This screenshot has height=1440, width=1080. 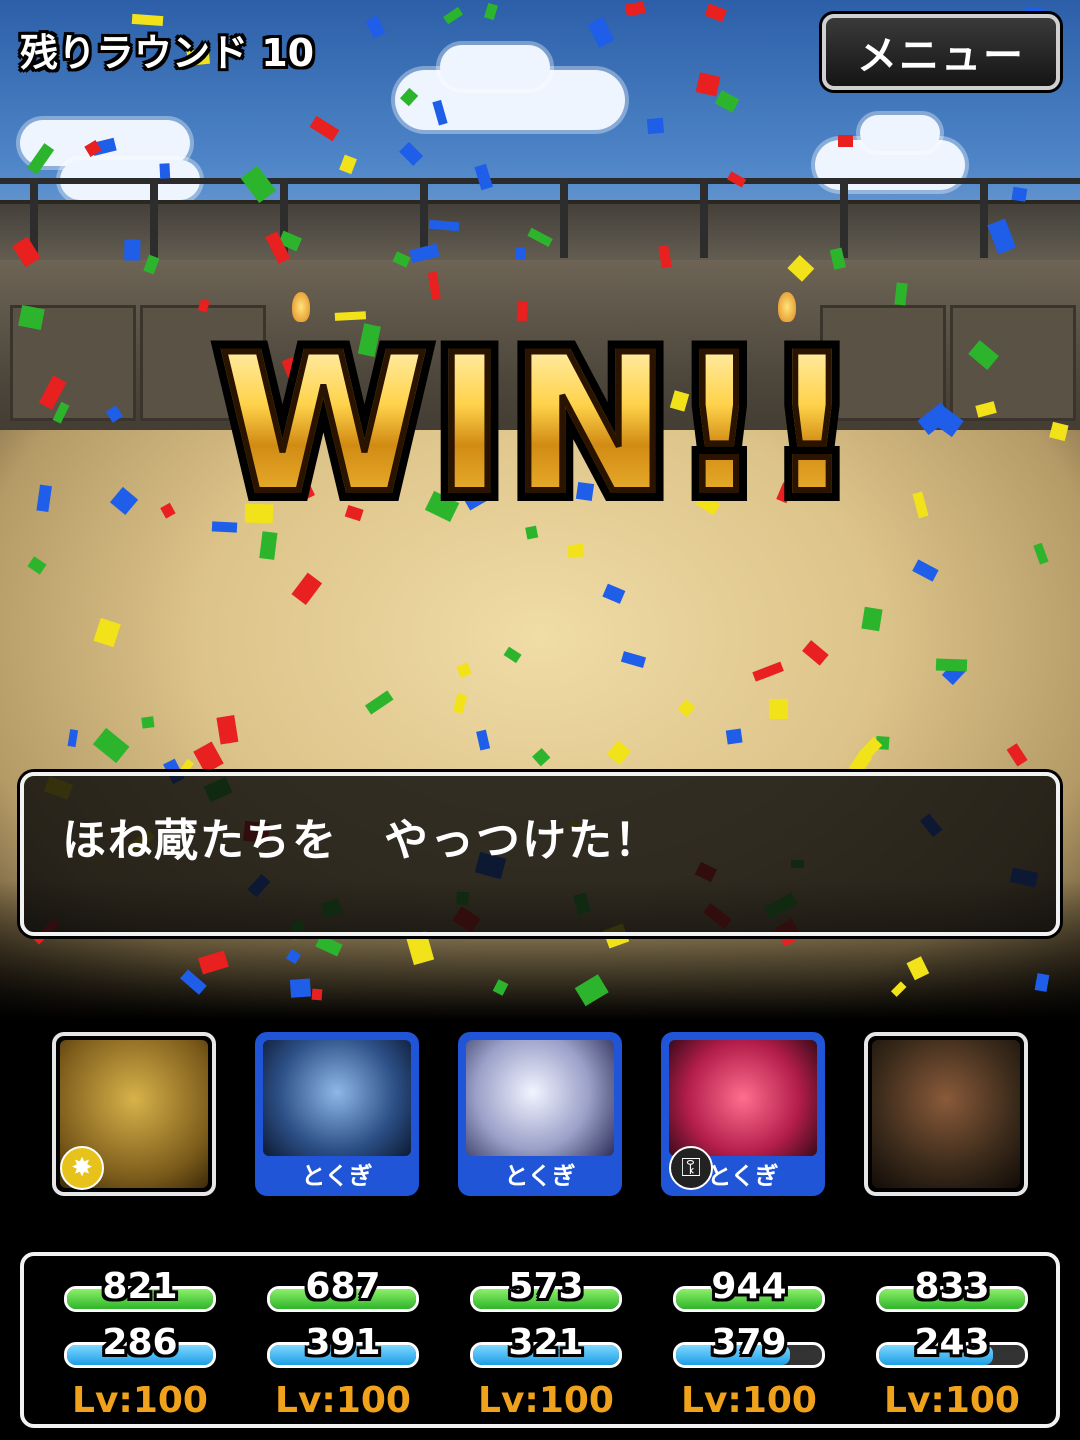 What do you see at coordinates (343, 1286) in the screenshot?
I see `hp-value: 687` at bounding box center [343, 1286].